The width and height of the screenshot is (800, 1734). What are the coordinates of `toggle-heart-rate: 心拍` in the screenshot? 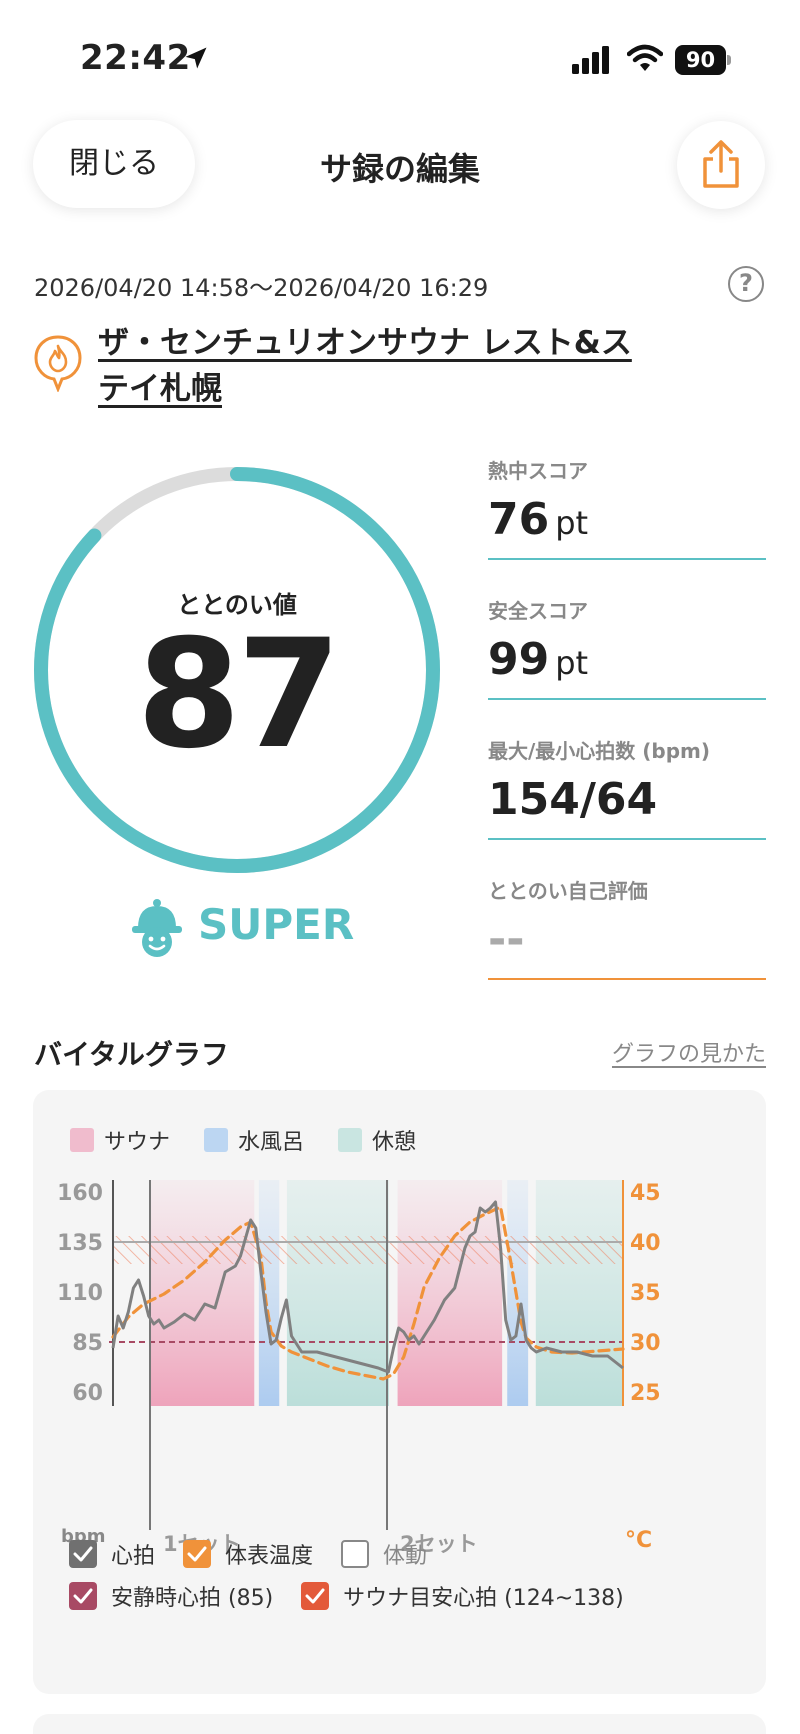 It's located at (112, 1554).